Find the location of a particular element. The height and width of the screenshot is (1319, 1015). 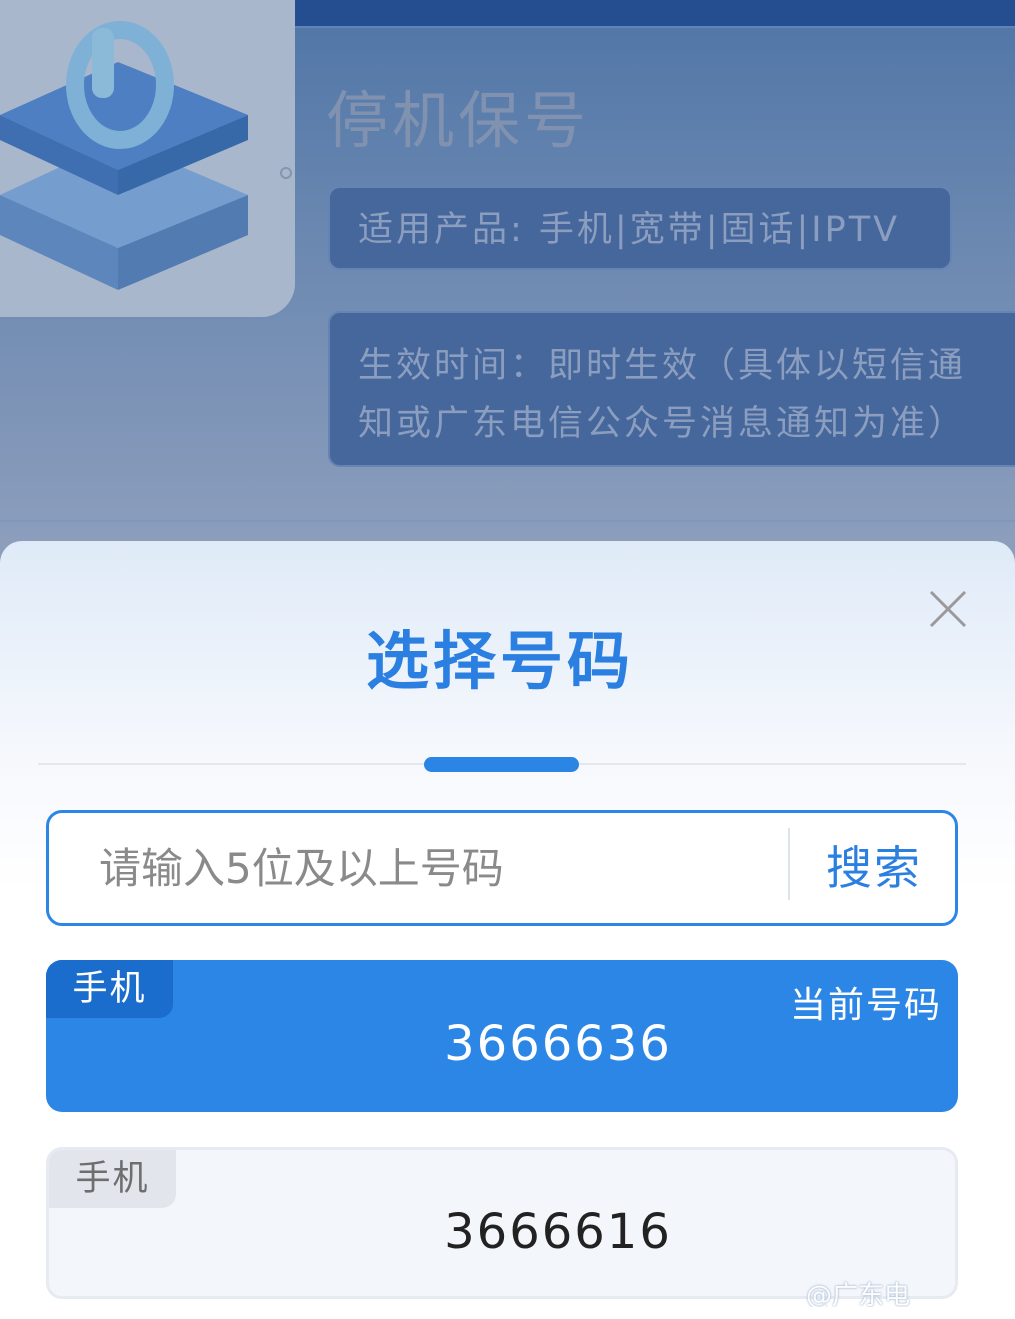

search-box: 搜索 is located at coordinates (502, 868).